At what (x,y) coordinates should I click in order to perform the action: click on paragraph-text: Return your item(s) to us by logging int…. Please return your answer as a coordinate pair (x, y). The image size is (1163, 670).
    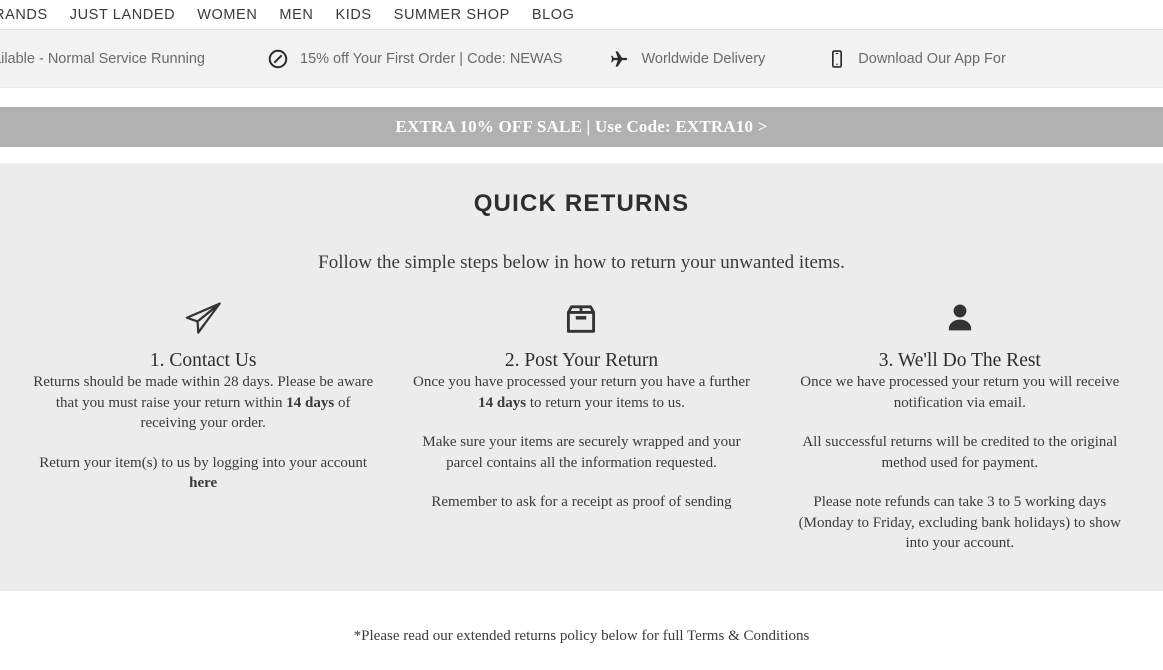
    Looking at the image, I should click on (203, 462).